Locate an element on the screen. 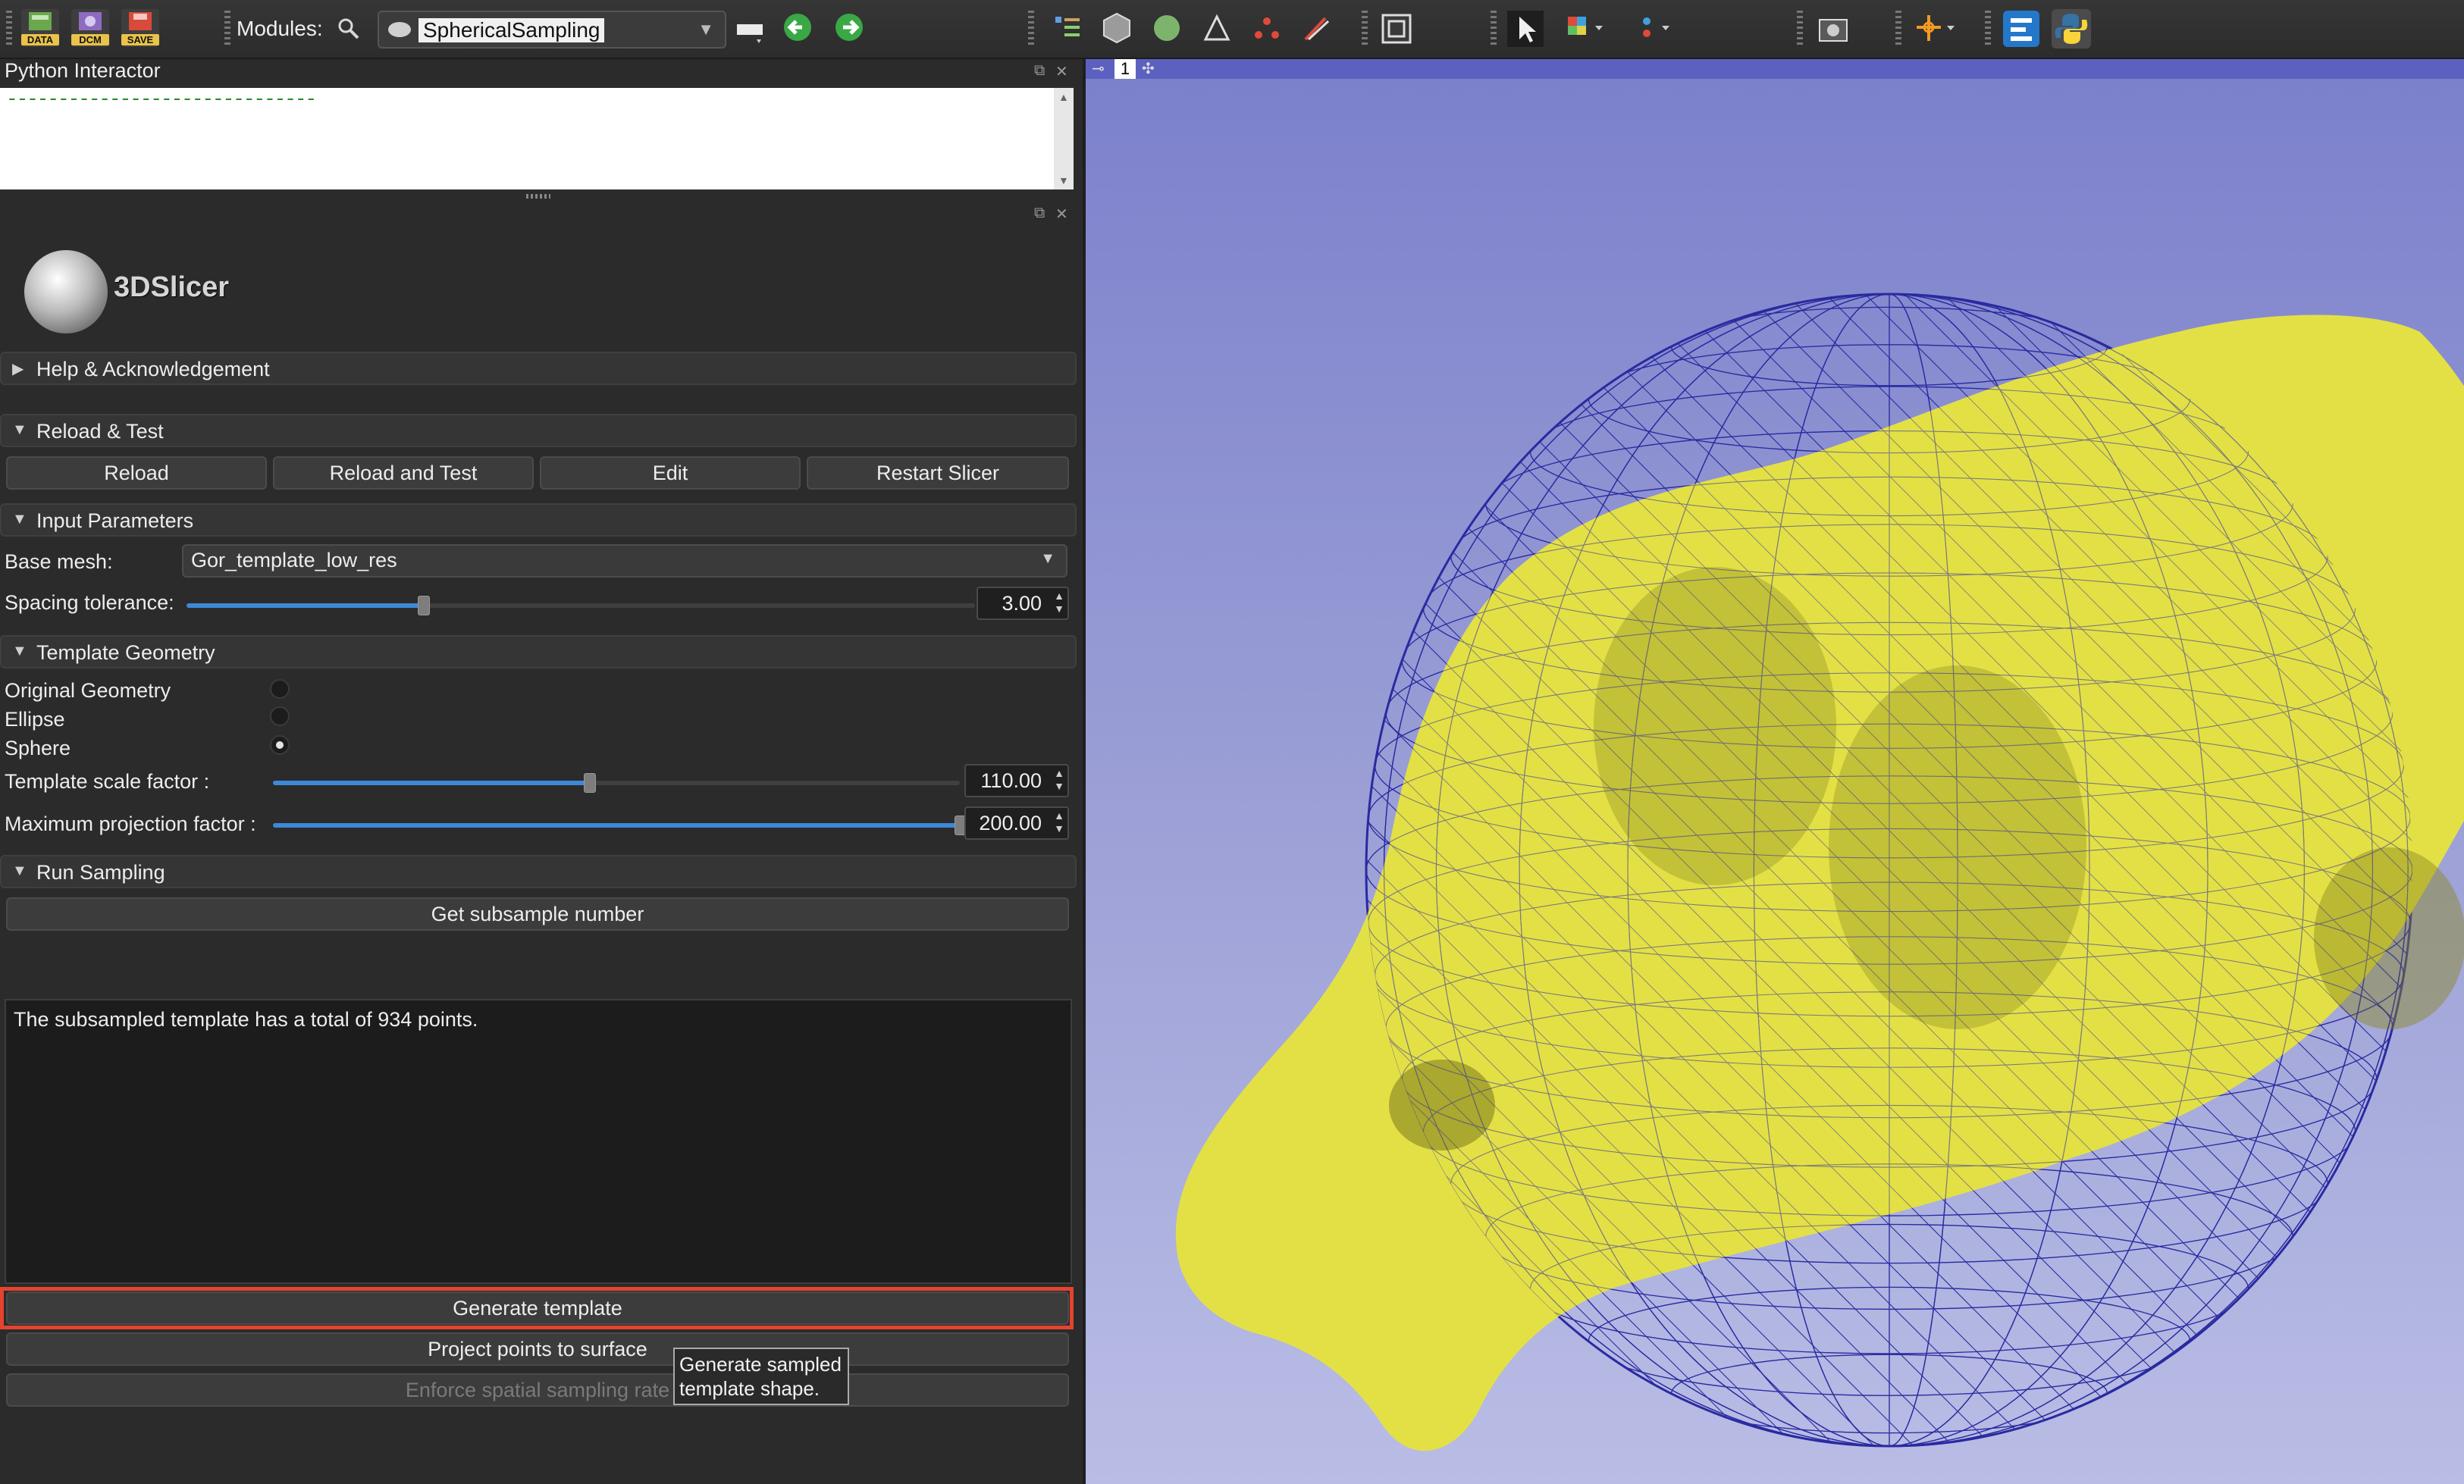 Image resolution: width=2464 pixels, height=1484 pixels. markups-icon is located at coordinates (1266, 28).